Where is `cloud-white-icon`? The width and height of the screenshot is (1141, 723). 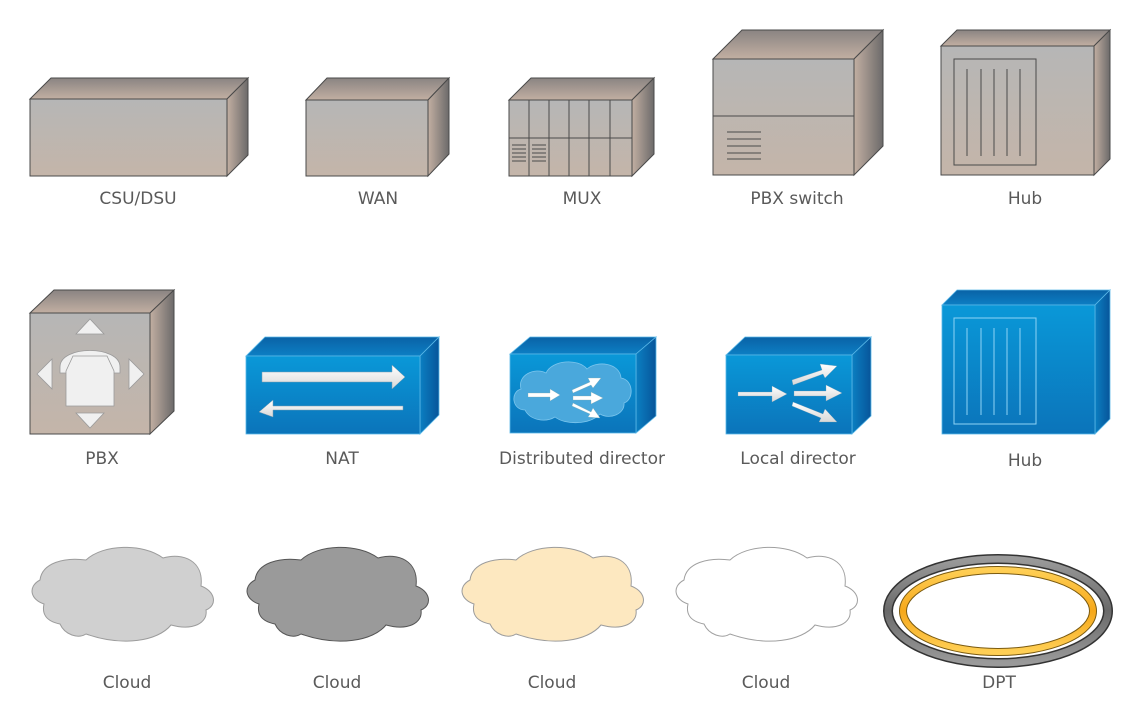 cloud-white-icon is located at coordinates (766, 594).